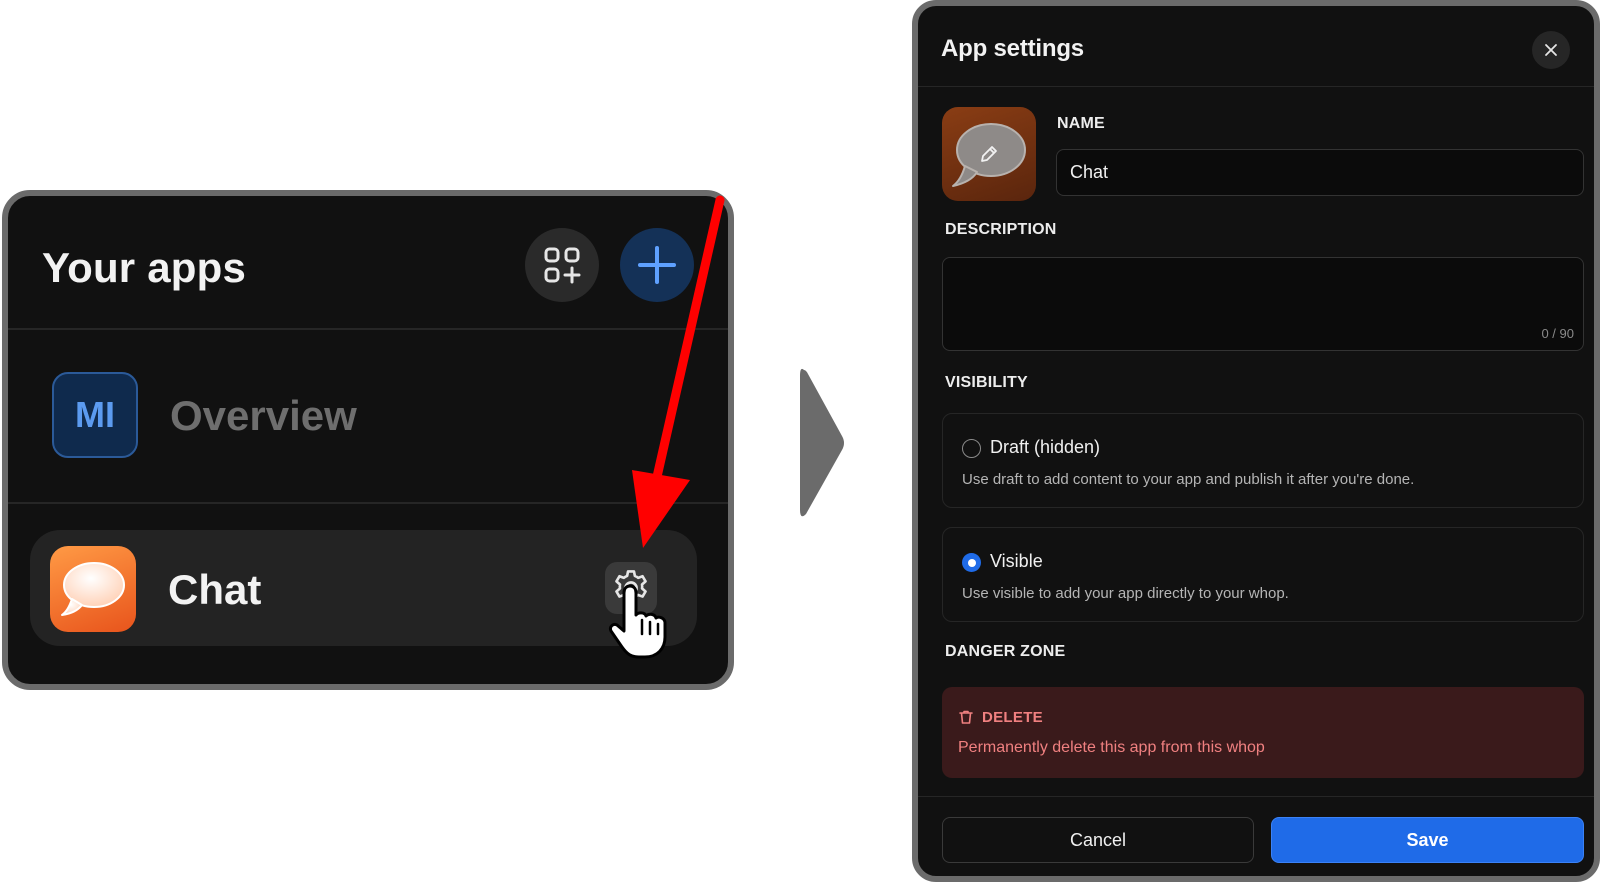 Image resolution: width=1600 pixels, height=882 pixels. What do you see at coordinates (215, 589) in the screenshot?
I see `chat-app-label: Chat` at bounding box center [215, 589].